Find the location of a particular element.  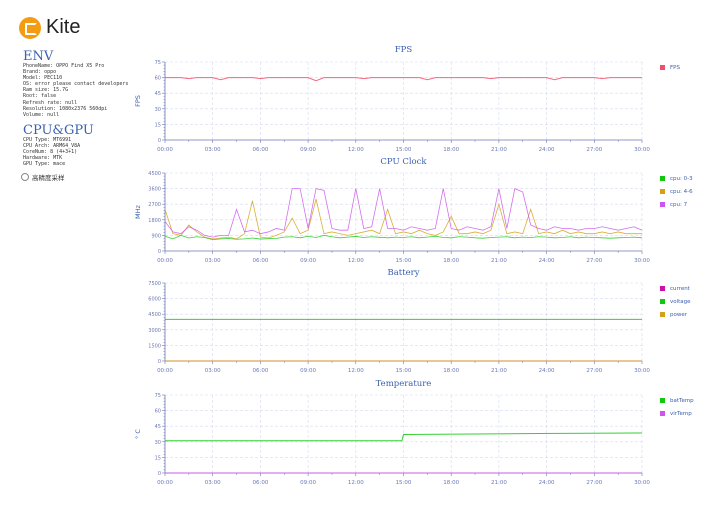

y-axis-label: ° C is located at coordinates (138, 434).